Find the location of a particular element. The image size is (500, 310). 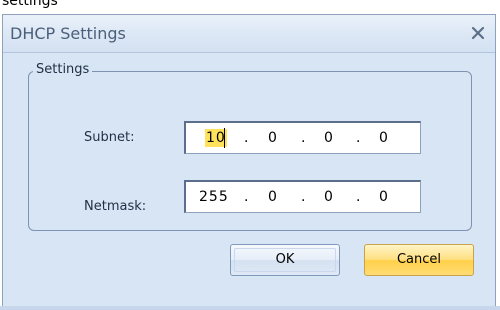

subnet-ip-input: 10 . 0 . 0 . 0 is located at coordinates (302, 137).